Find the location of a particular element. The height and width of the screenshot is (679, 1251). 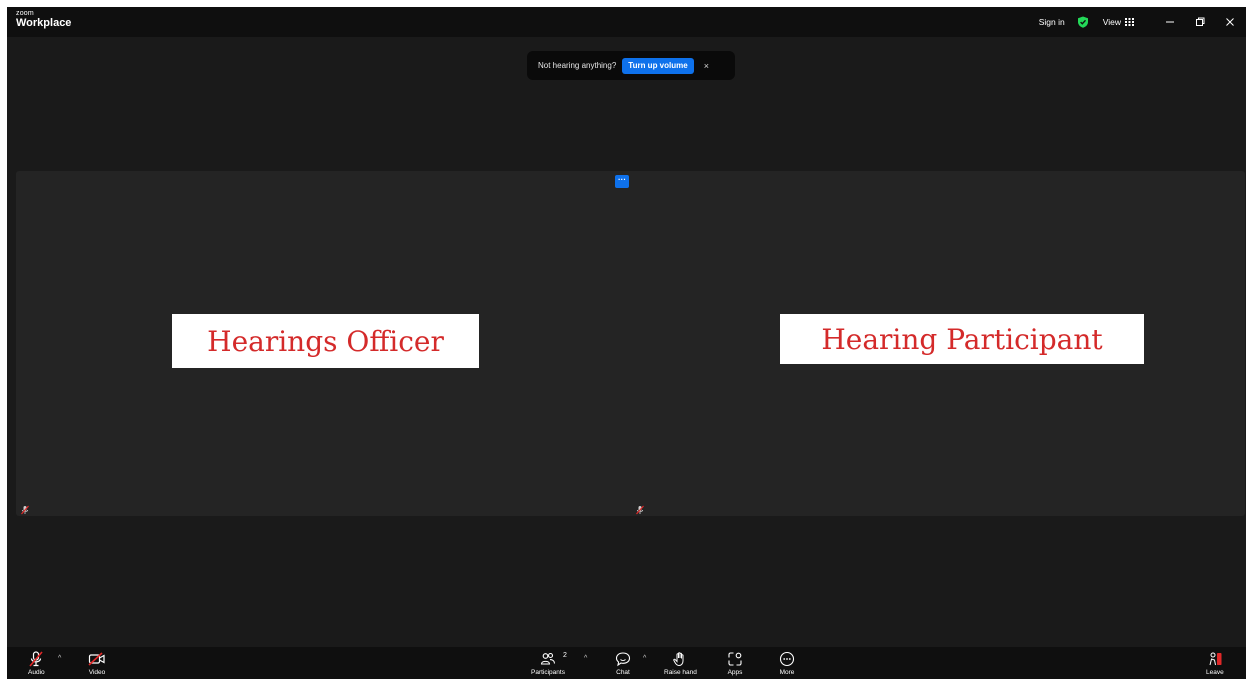

more-label: More is located at coordinates (787, 672).